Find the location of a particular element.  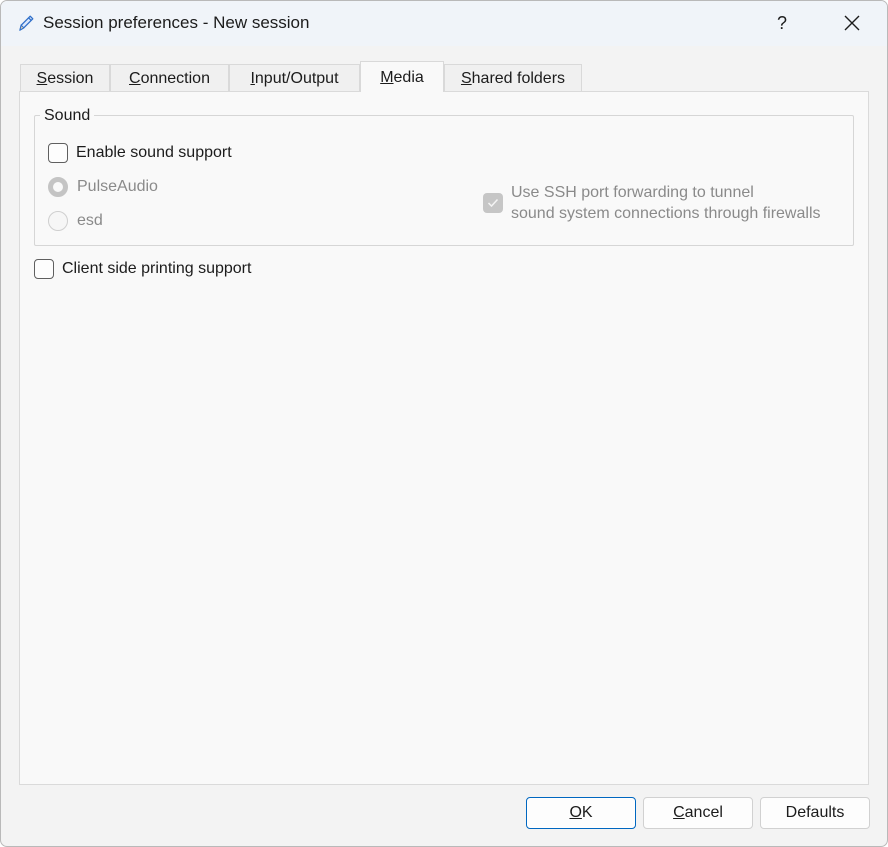

esd-label: esd is located at coordinates (90, 221).